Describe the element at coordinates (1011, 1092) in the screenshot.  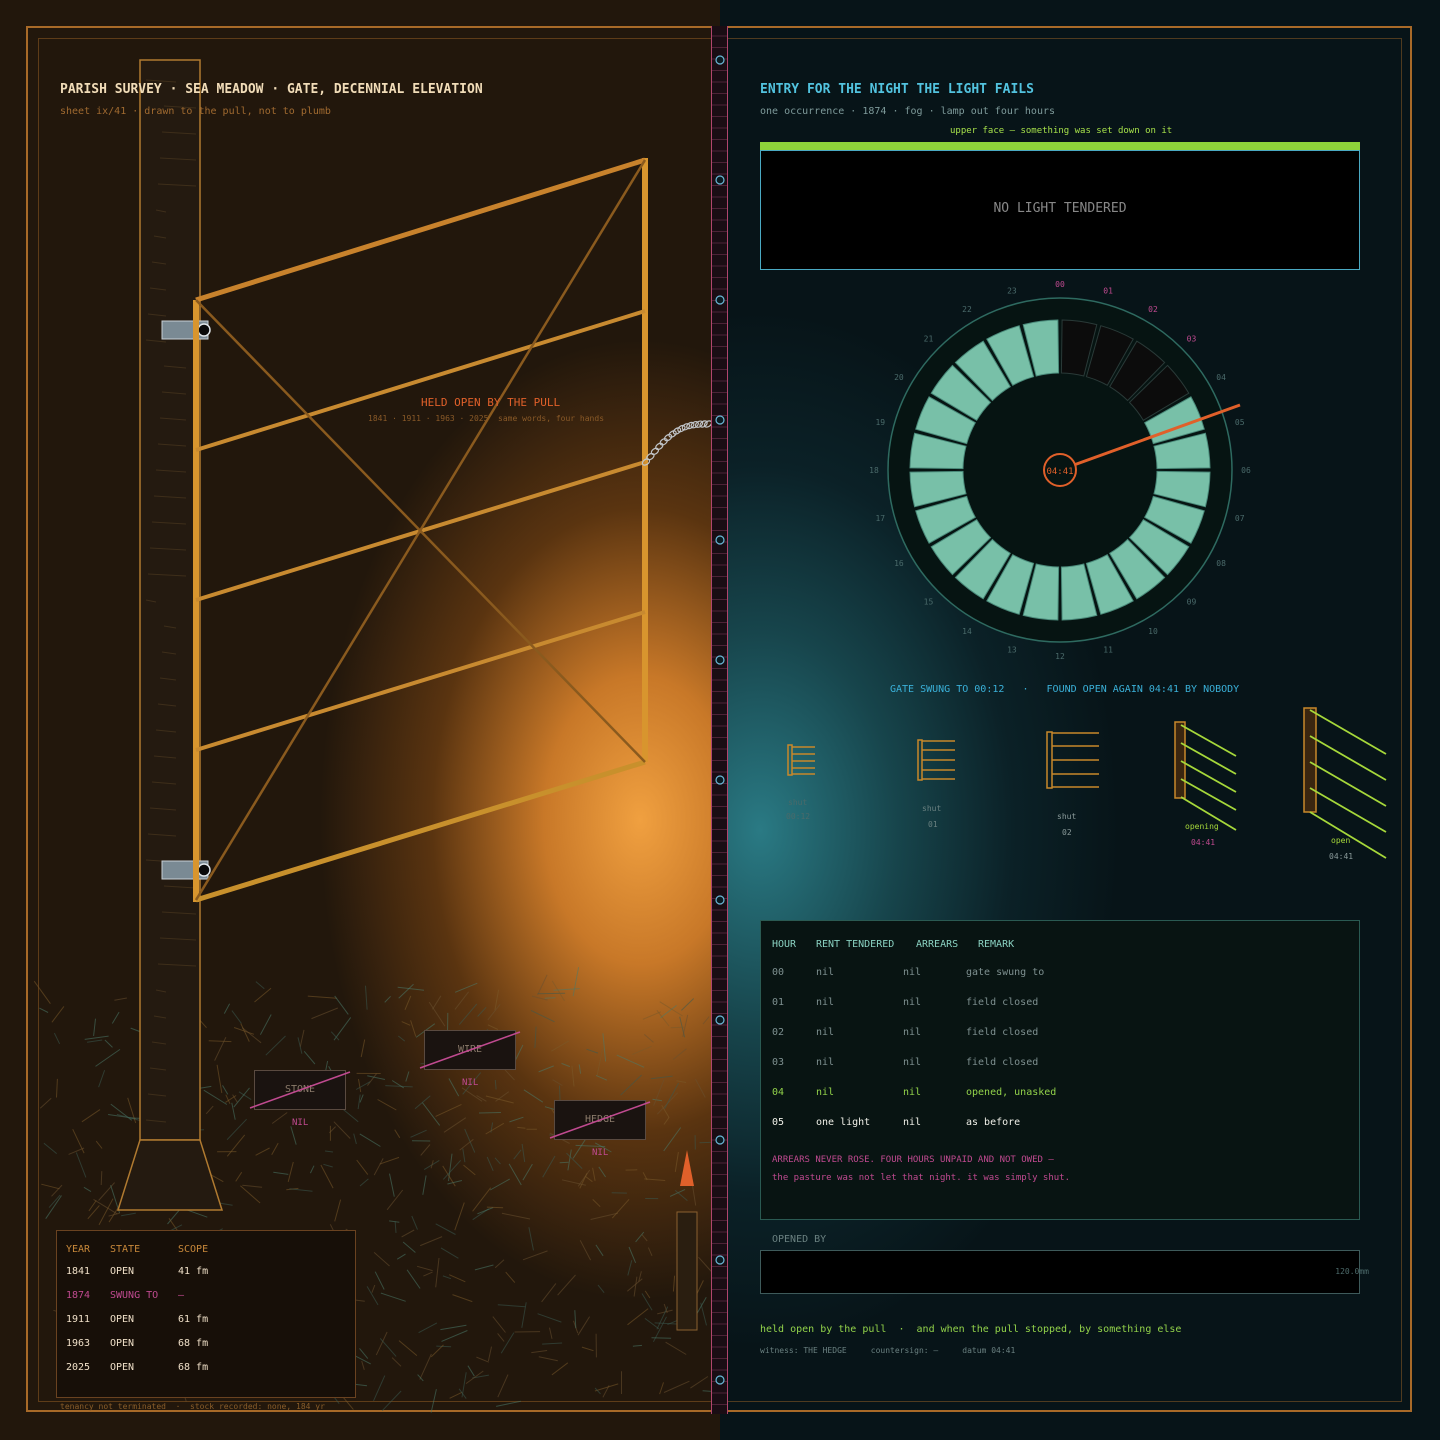
I see `ledger-cell: opened, unasked` at that location.